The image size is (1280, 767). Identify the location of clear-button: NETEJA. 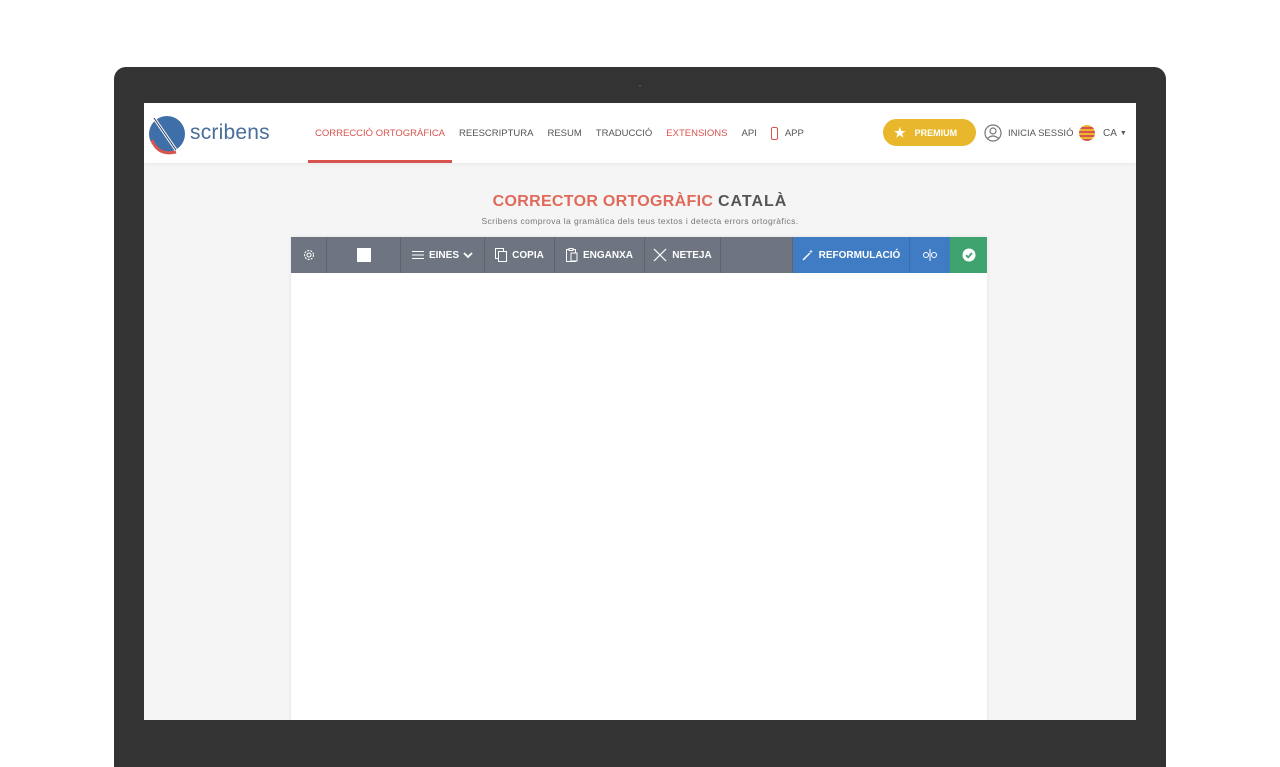
(683, 255).